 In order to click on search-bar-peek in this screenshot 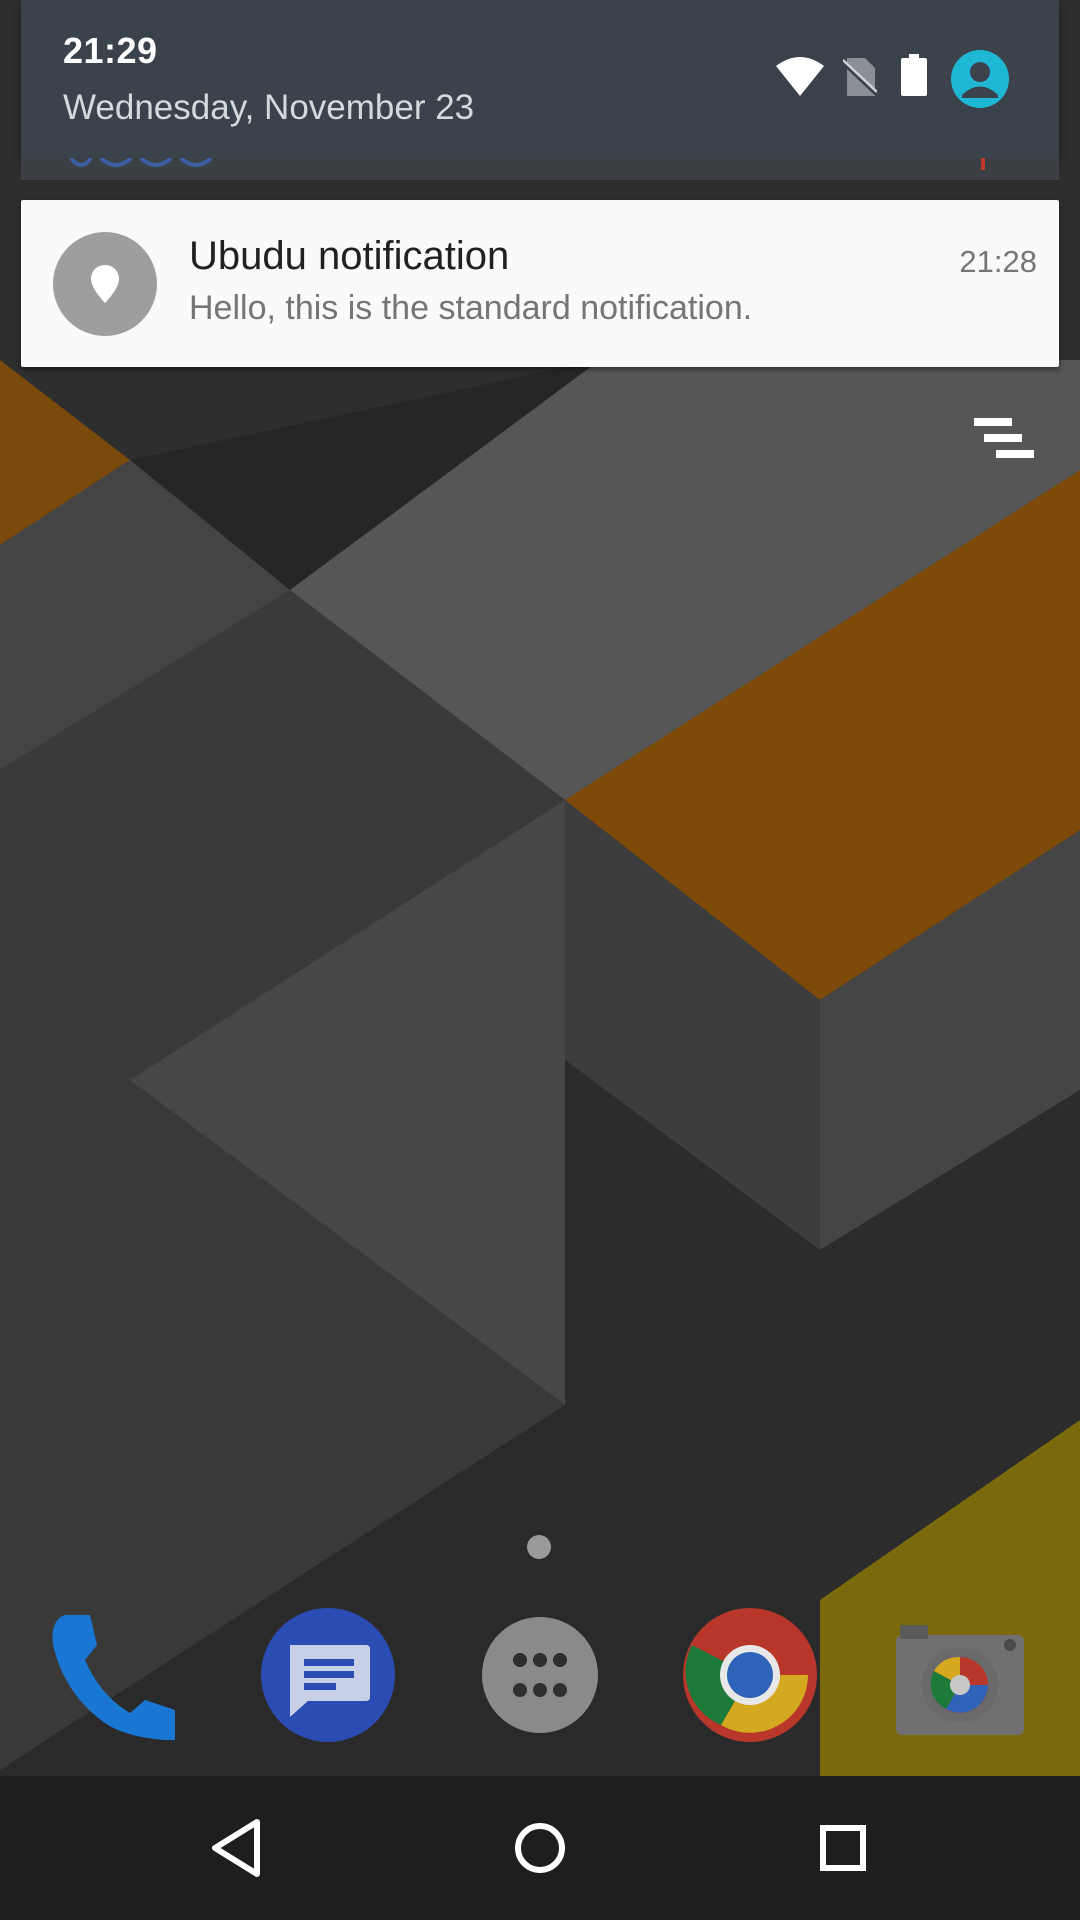, I will do `click(540, 169)`.